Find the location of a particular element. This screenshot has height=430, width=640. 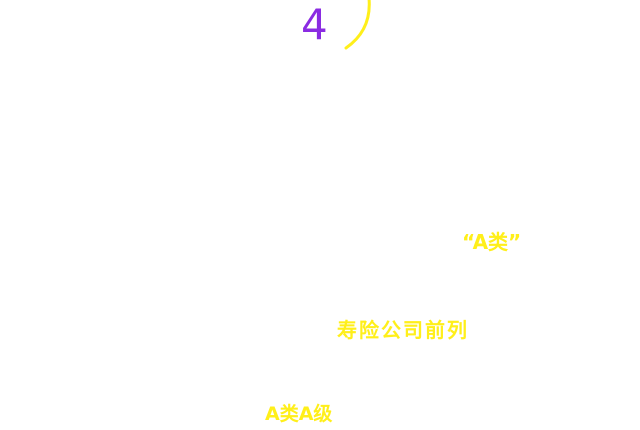

highlight-ranking: 寿险公司前列 is located at coordinates (403, 330).